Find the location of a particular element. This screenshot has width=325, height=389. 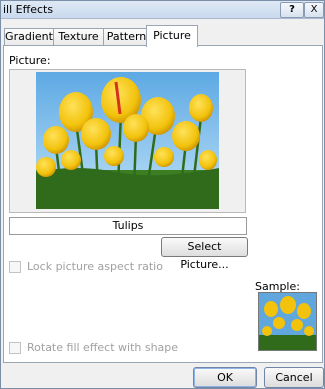

lock-aspect-box is located at coordinates (15, 266).